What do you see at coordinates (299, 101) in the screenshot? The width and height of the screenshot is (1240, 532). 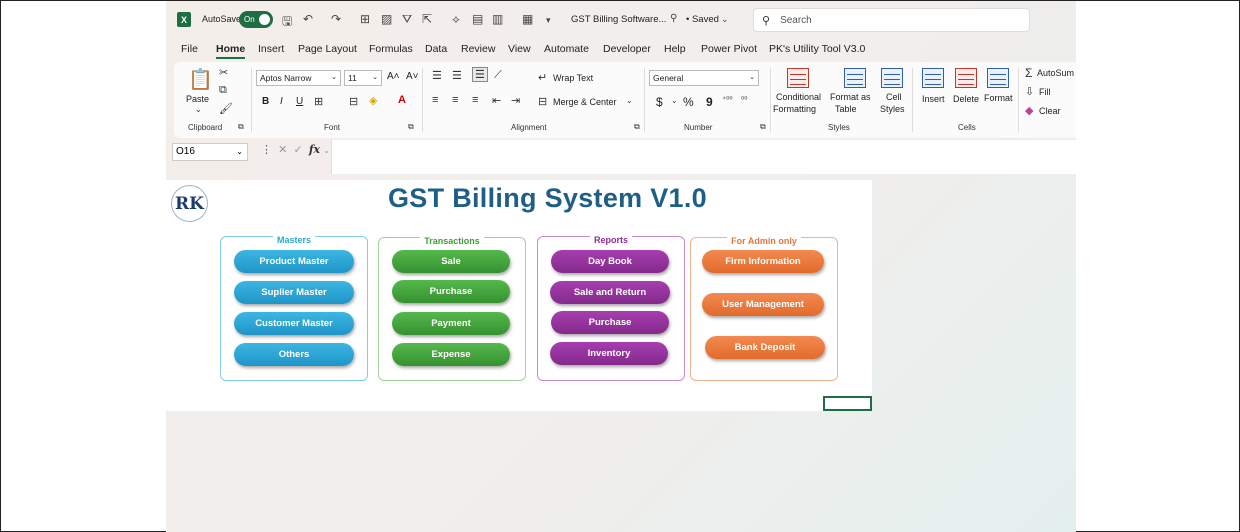 I see `underline-button: U` at bounding box center [299, 101].